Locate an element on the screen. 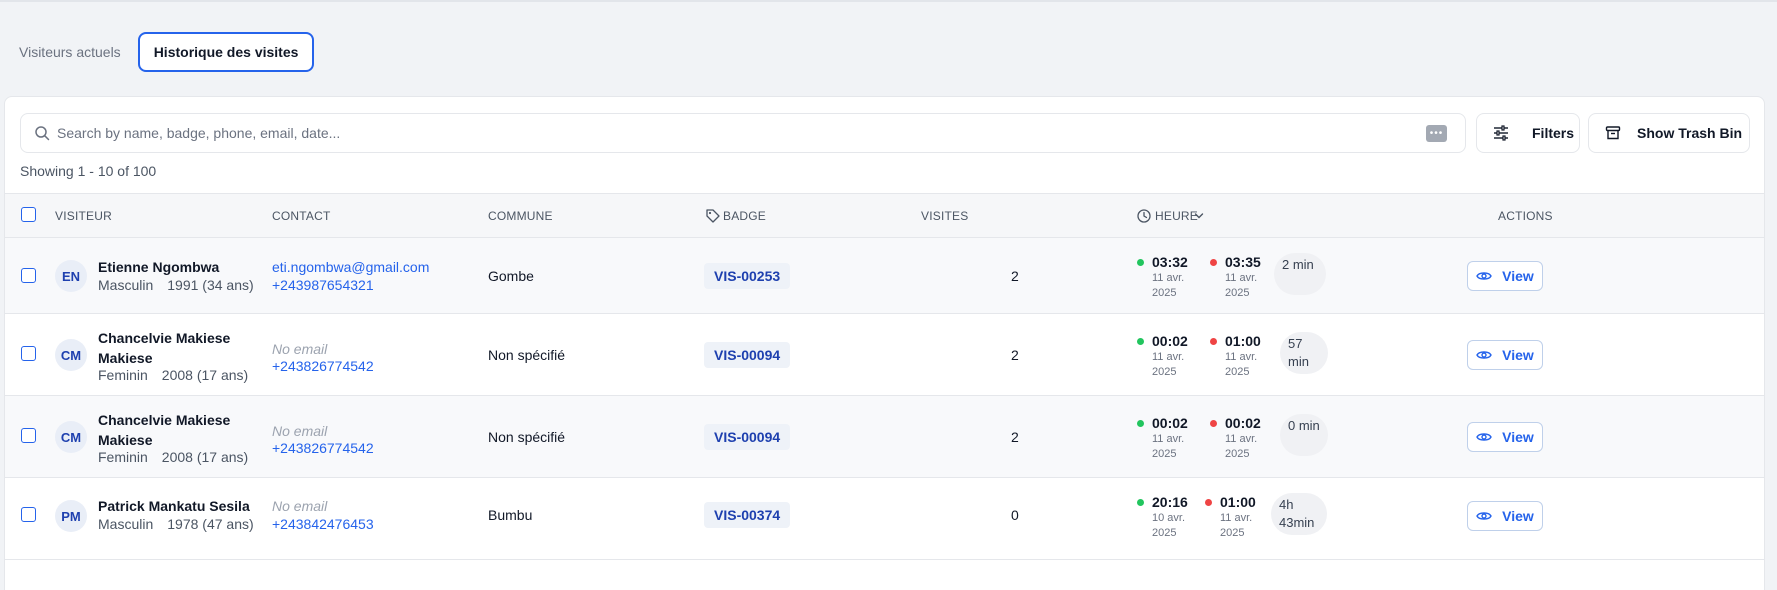 The width and height of the screenshot is (1777, 590). avatar: EN is located at coordinates (71, 276).